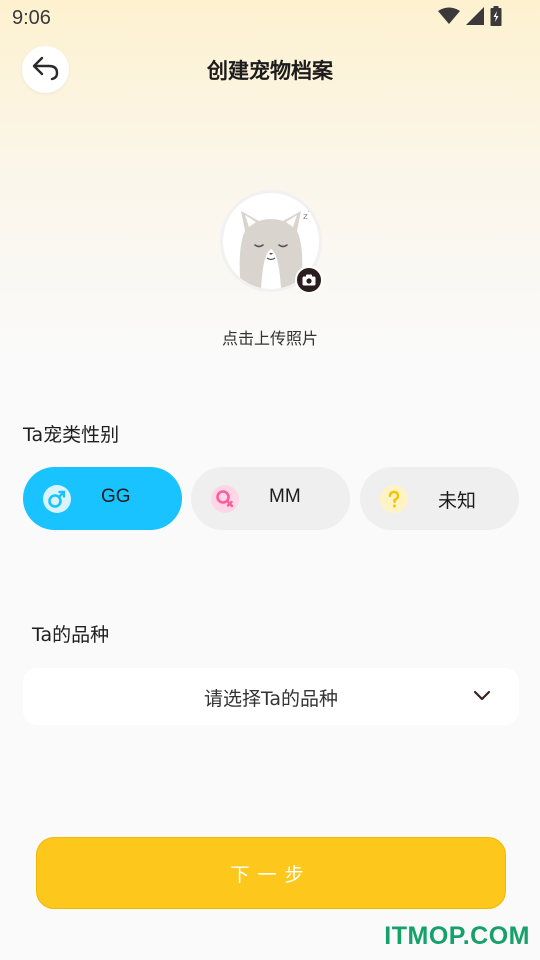 This screenshot has width=540, height=960. Describe the element at coordinates (225, 499) in the screenshot. I see `female-icon` at that location.